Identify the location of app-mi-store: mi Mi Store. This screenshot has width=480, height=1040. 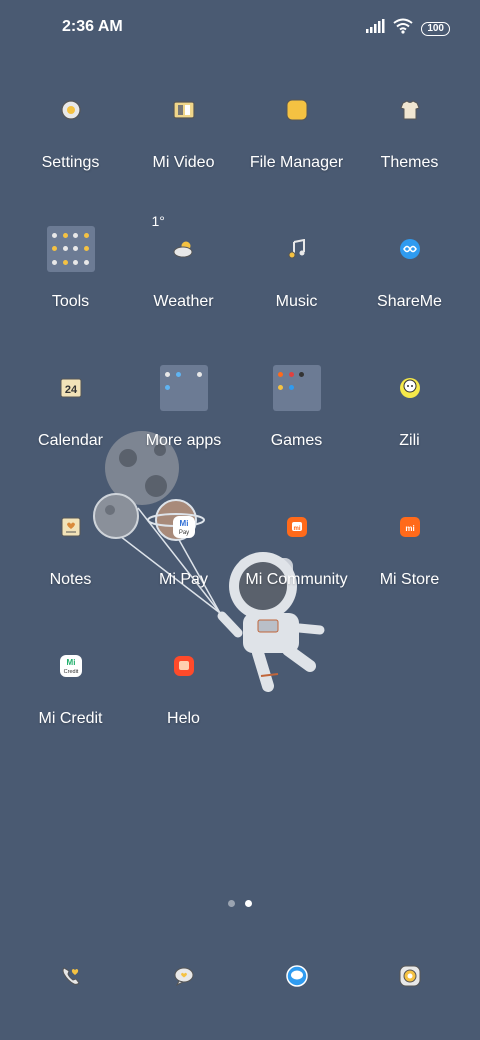
(409, 558).